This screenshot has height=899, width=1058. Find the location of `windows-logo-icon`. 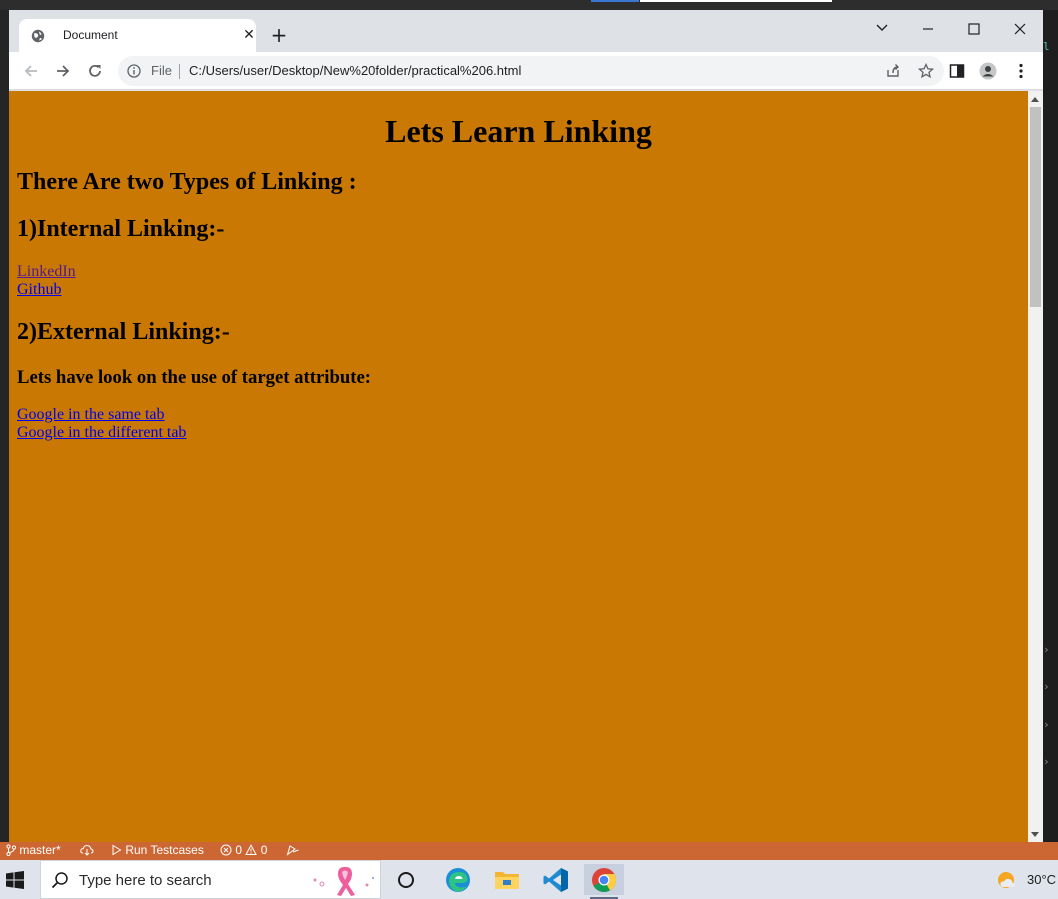

windows-logo-icon is located at coordinates (15, 880).